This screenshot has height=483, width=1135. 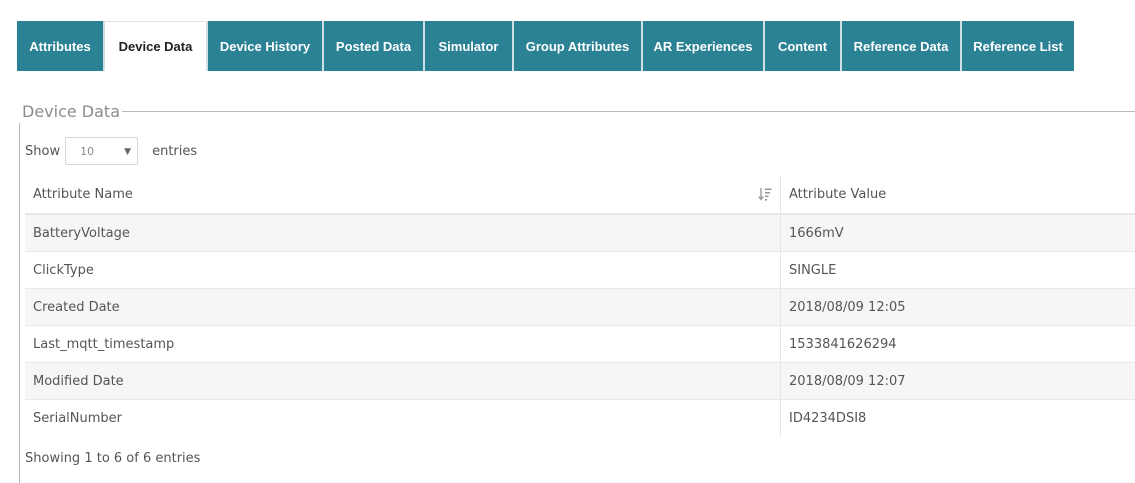 What do you see at coordinates (127, 152) in the screenshot?
I see `chevron-down-icon: ▼` at bounding box center [127, 152].